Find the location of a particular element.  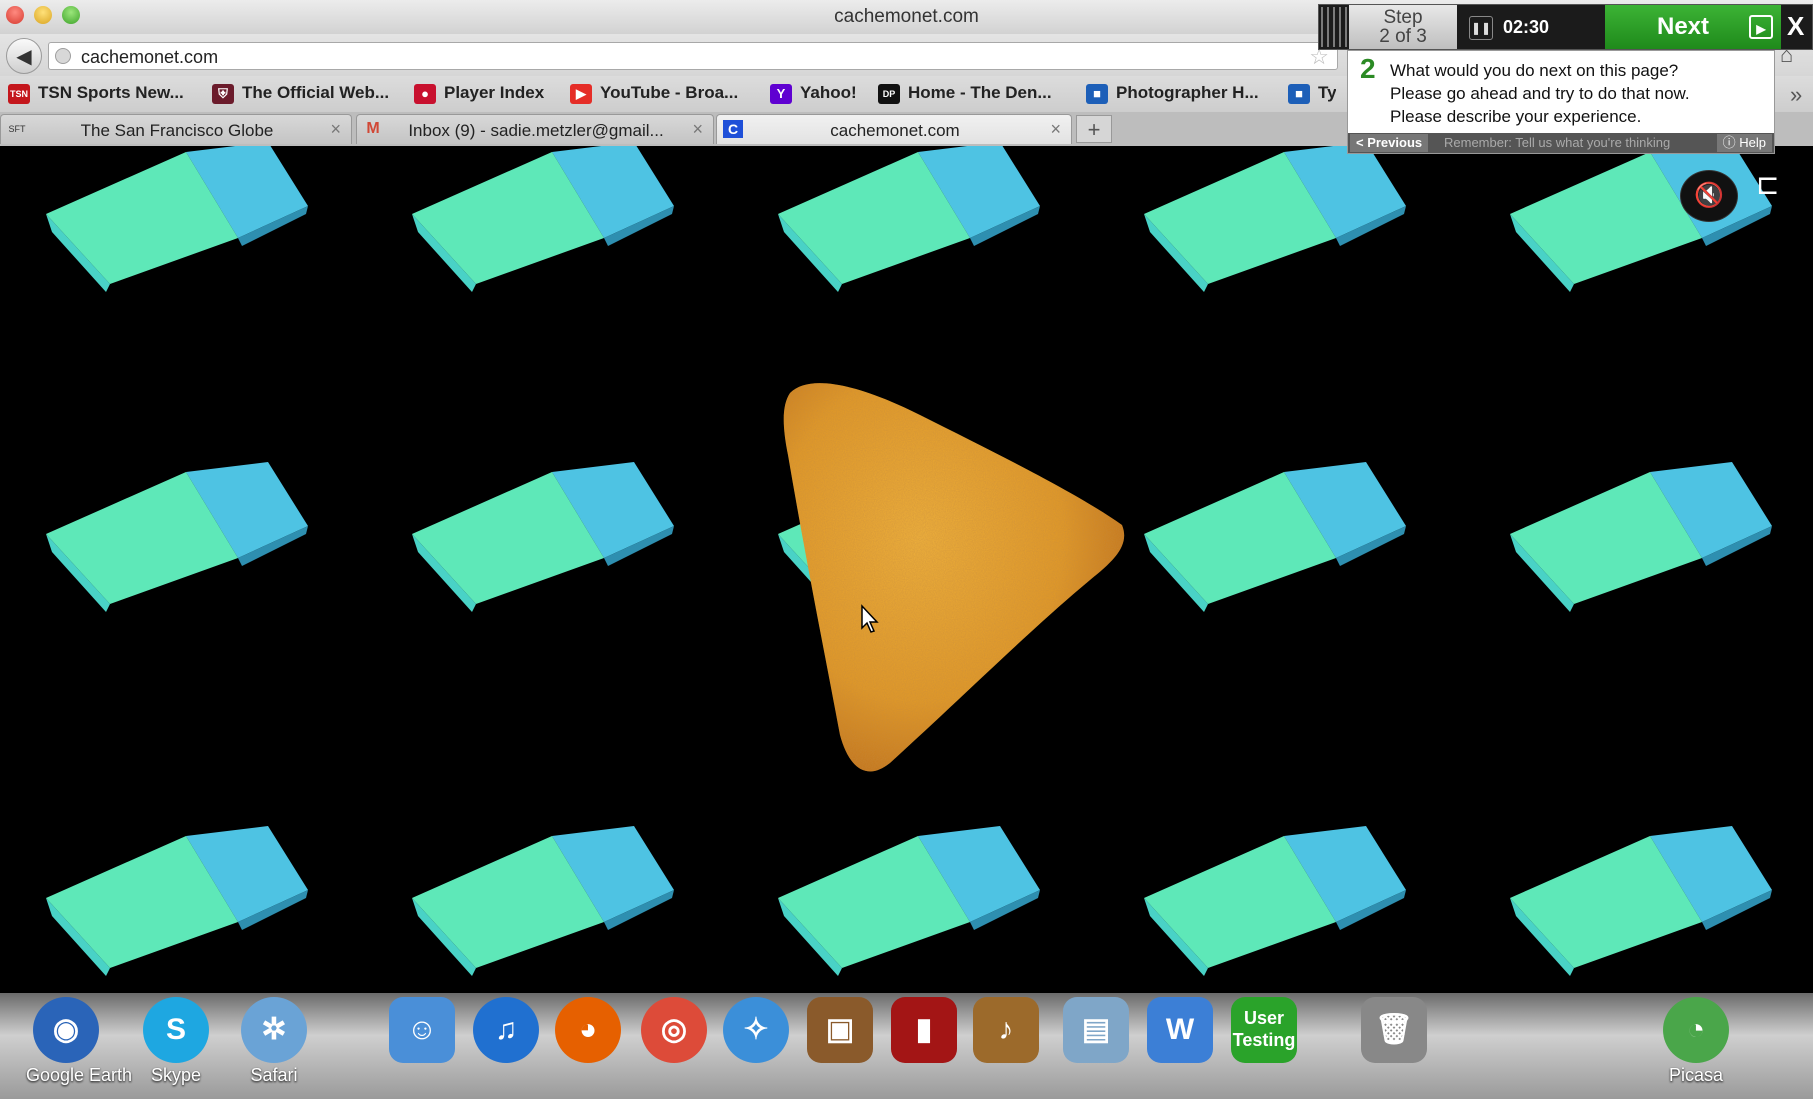

garageband-icon: ♪ is located at coordinates (1006, 1030).